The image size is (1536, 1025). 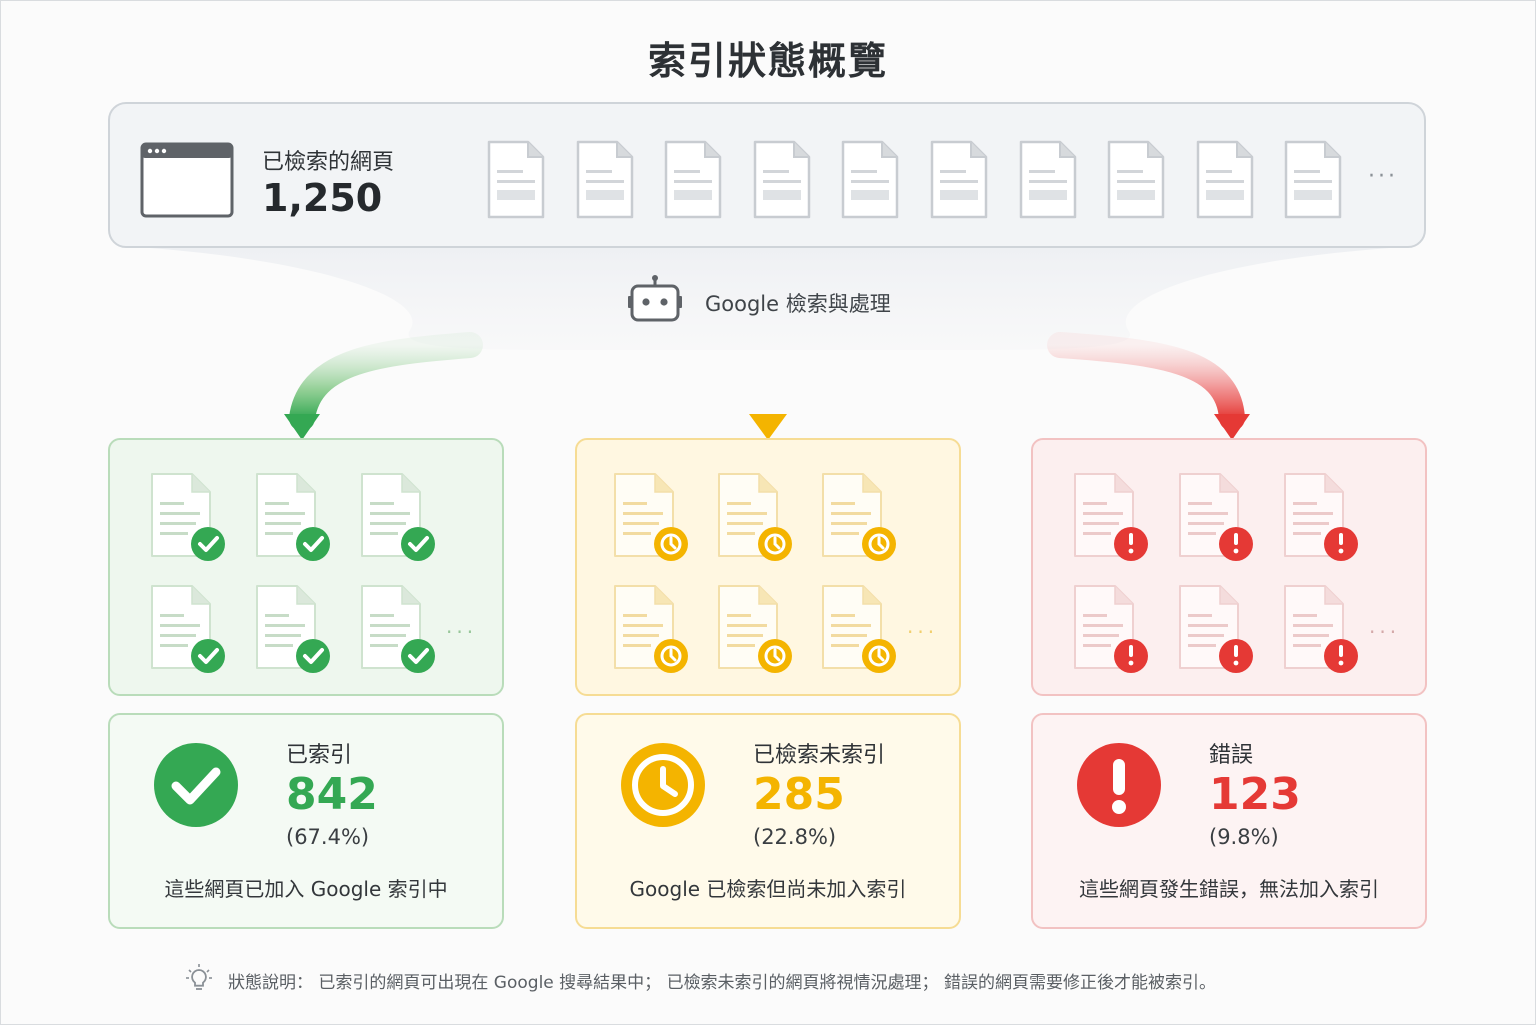 I want to click on indexed-arrow, so click(x=386, y=381).